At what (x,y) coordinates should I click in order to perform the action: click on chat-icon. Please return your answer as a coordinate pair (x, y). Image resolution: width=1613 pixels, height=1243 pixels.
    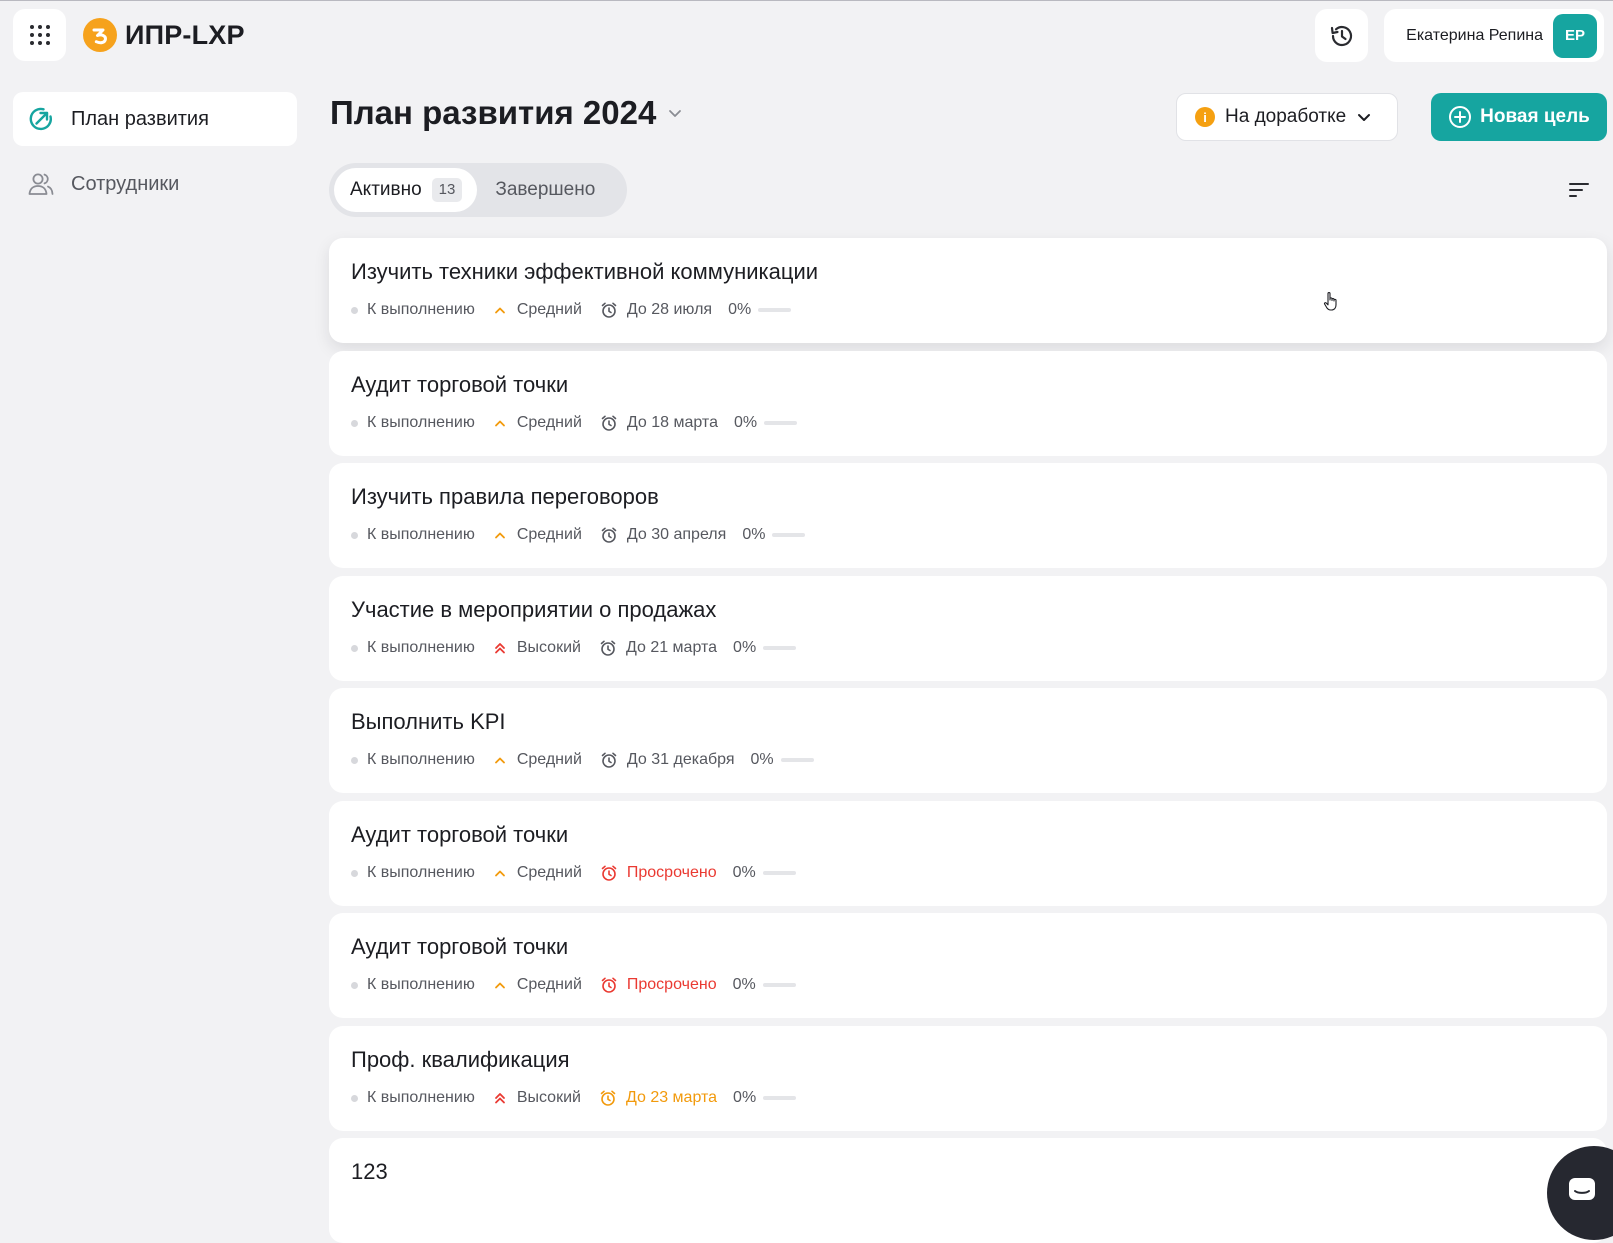
    Looking at the image, I should click on (1582, 1189).